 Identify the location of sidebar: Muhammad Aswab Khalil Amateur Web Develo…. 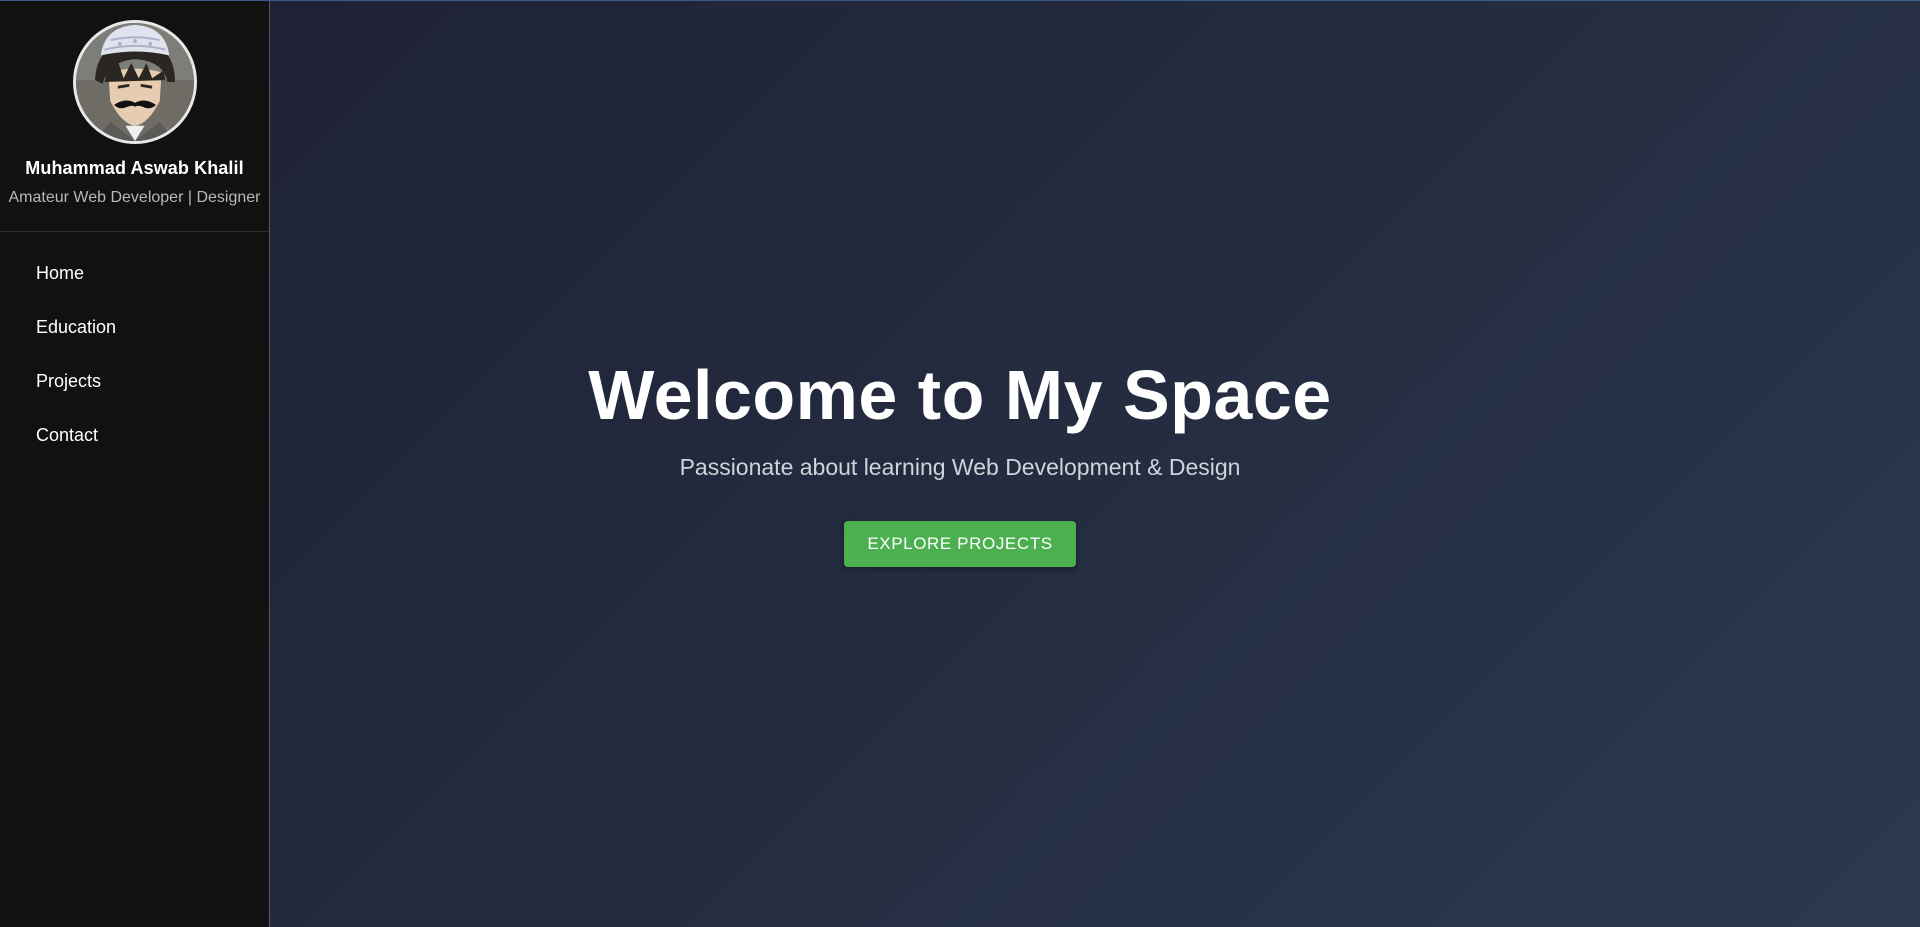
(135, 463).